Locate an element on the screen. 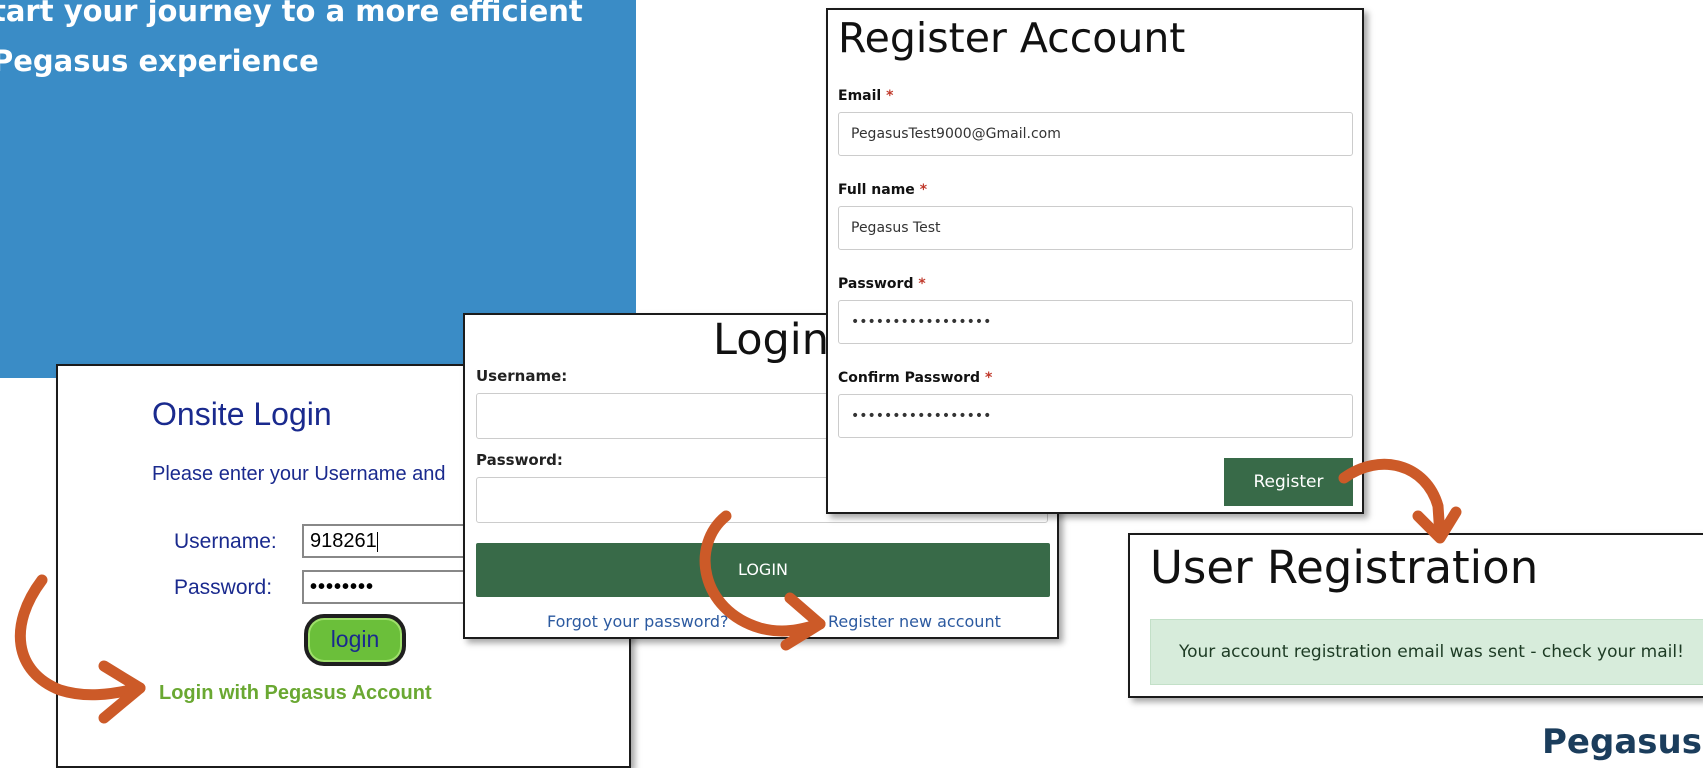  password-label: Password * is located at coordinates (882, 284).